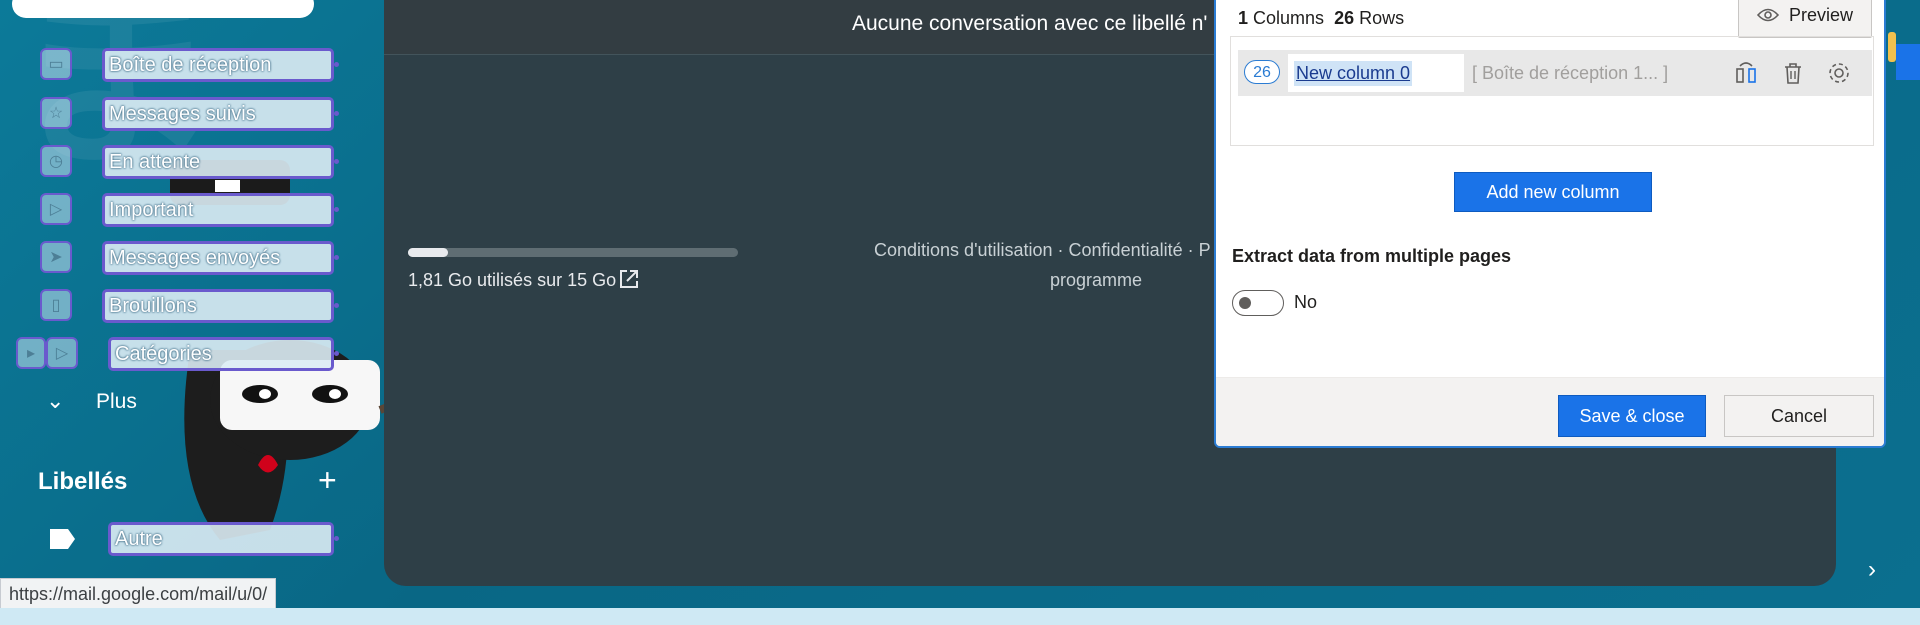 The height and width of the screenshot is (625, 1920). Describe the element at coordinates (56, 113) in the screenshot. I see `star-icon: ☆` at that location.